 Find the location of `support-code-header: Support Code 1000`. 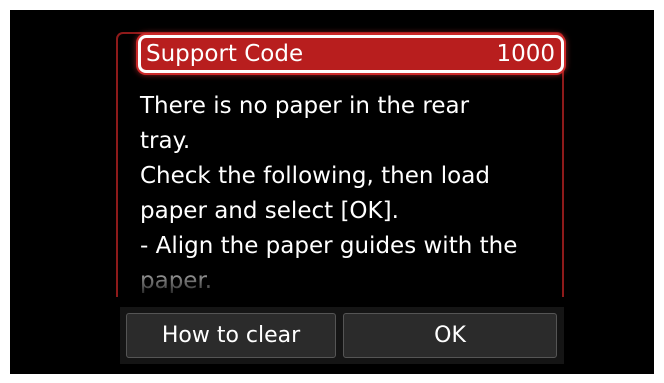

support-code-header: Support Code 1000 is located at coordinates (351, 54).